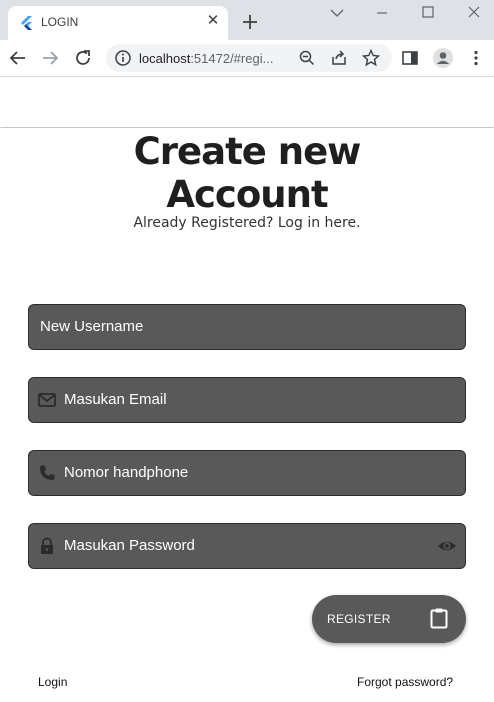  Describe the element at coordinates (247, 223) in the screenshot. I see `login-hint-text: Already Registered? Log in here.` at that location.